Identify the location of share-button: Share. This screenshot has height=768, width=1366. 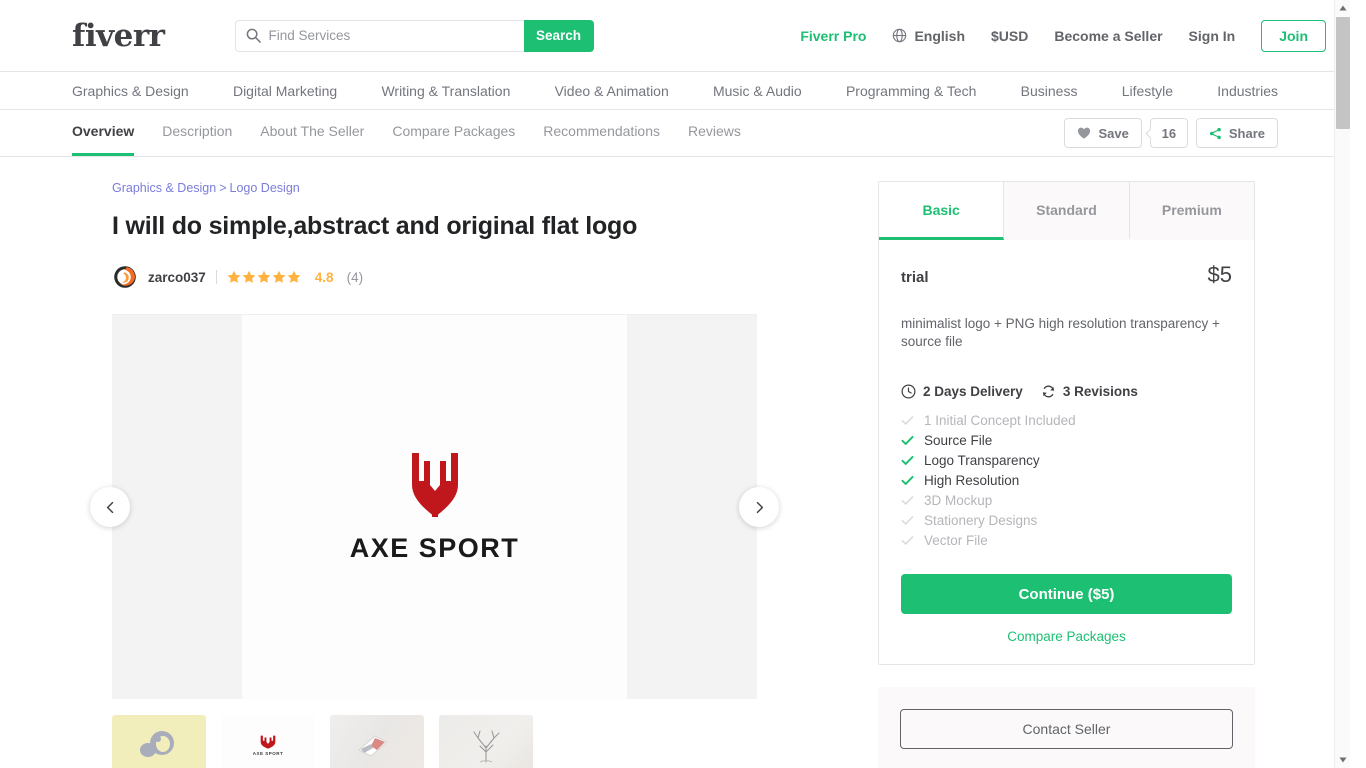
(1236, 133).